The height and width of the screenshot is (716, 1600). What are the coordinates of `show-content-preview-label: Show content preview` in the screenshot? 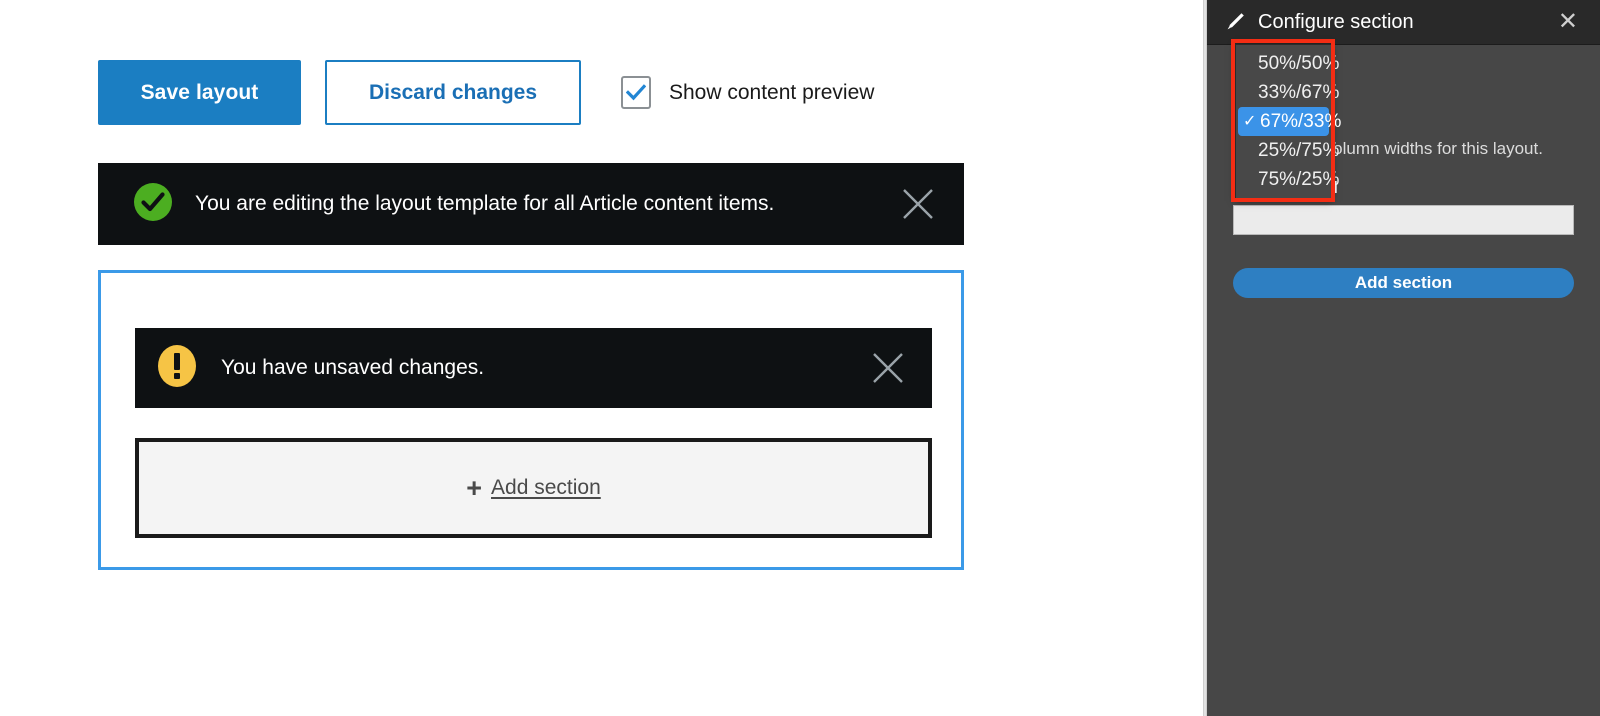 It's located at (772, 92).